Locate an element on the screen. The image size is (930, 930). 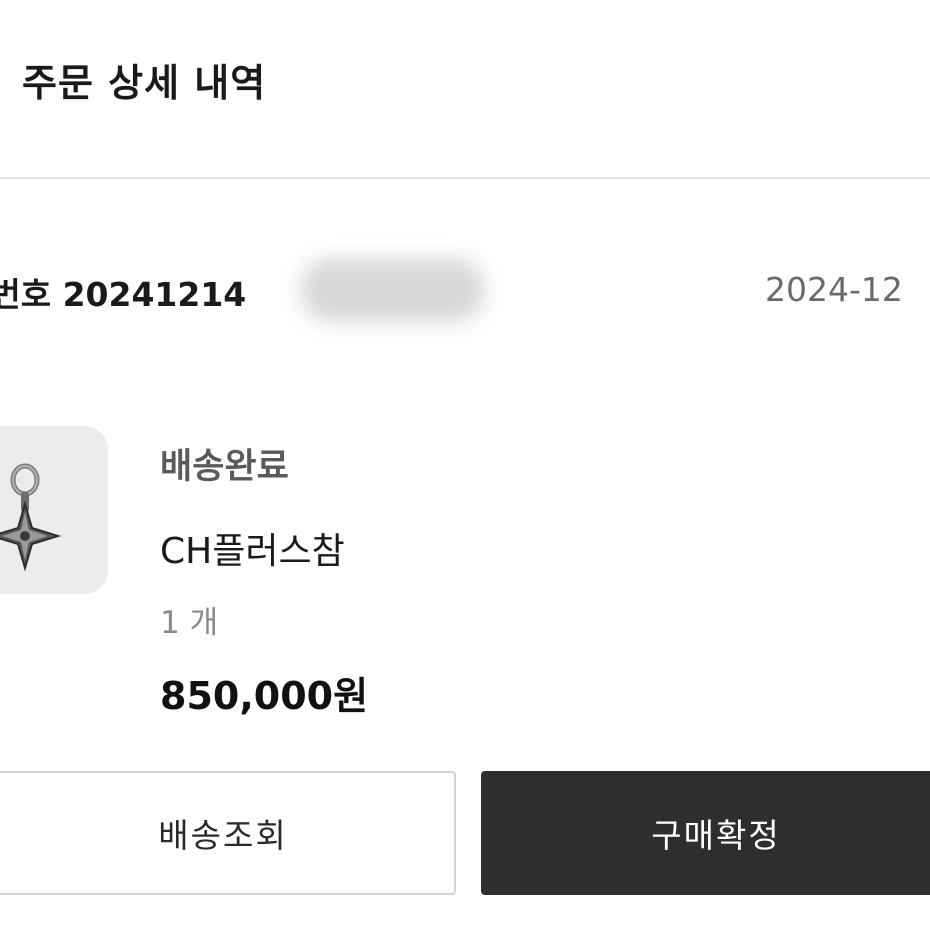
order-date: 2024-12 is located at coordinates (834, 289).